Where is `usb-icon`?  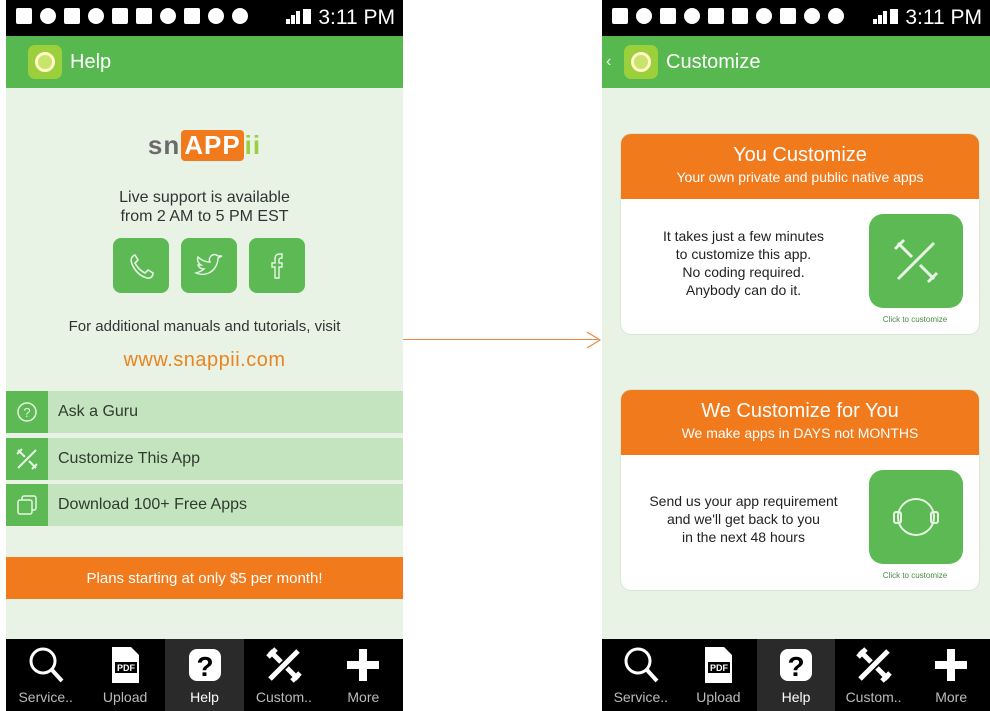
usb-icon is located at coordinates (48, 16).